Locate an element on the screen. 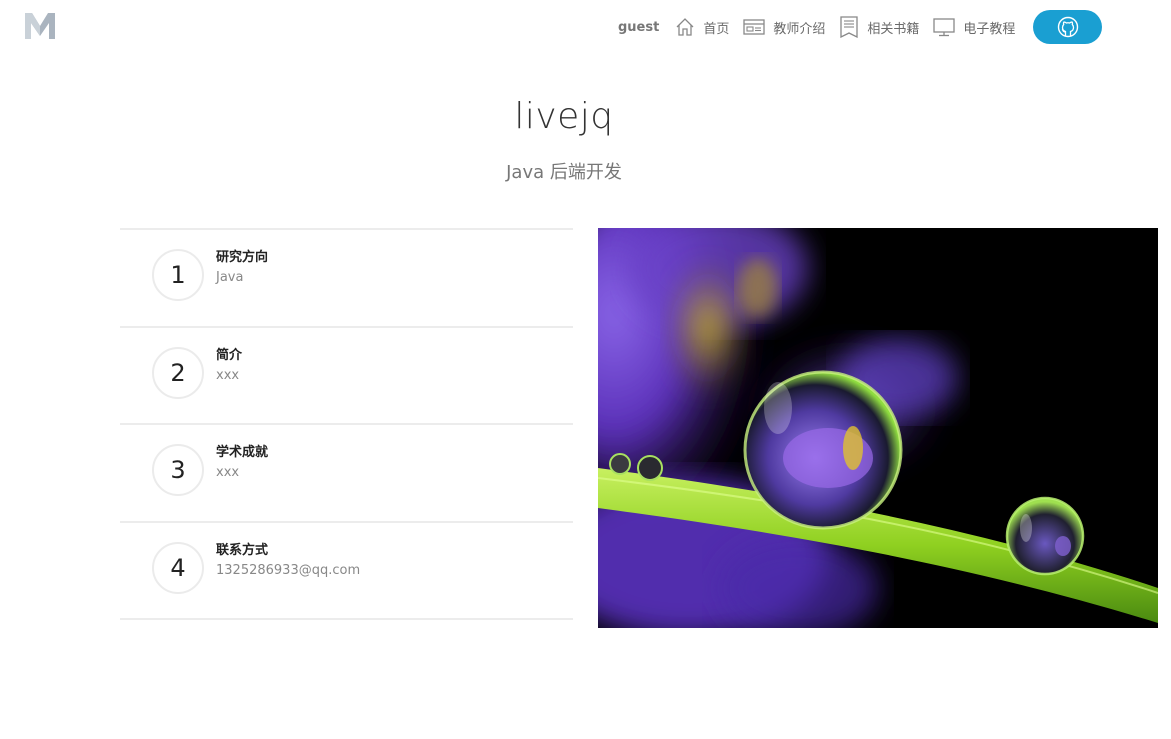 The image size is (1171, 739). page-title: livejq is located at coordinates (564, 116).